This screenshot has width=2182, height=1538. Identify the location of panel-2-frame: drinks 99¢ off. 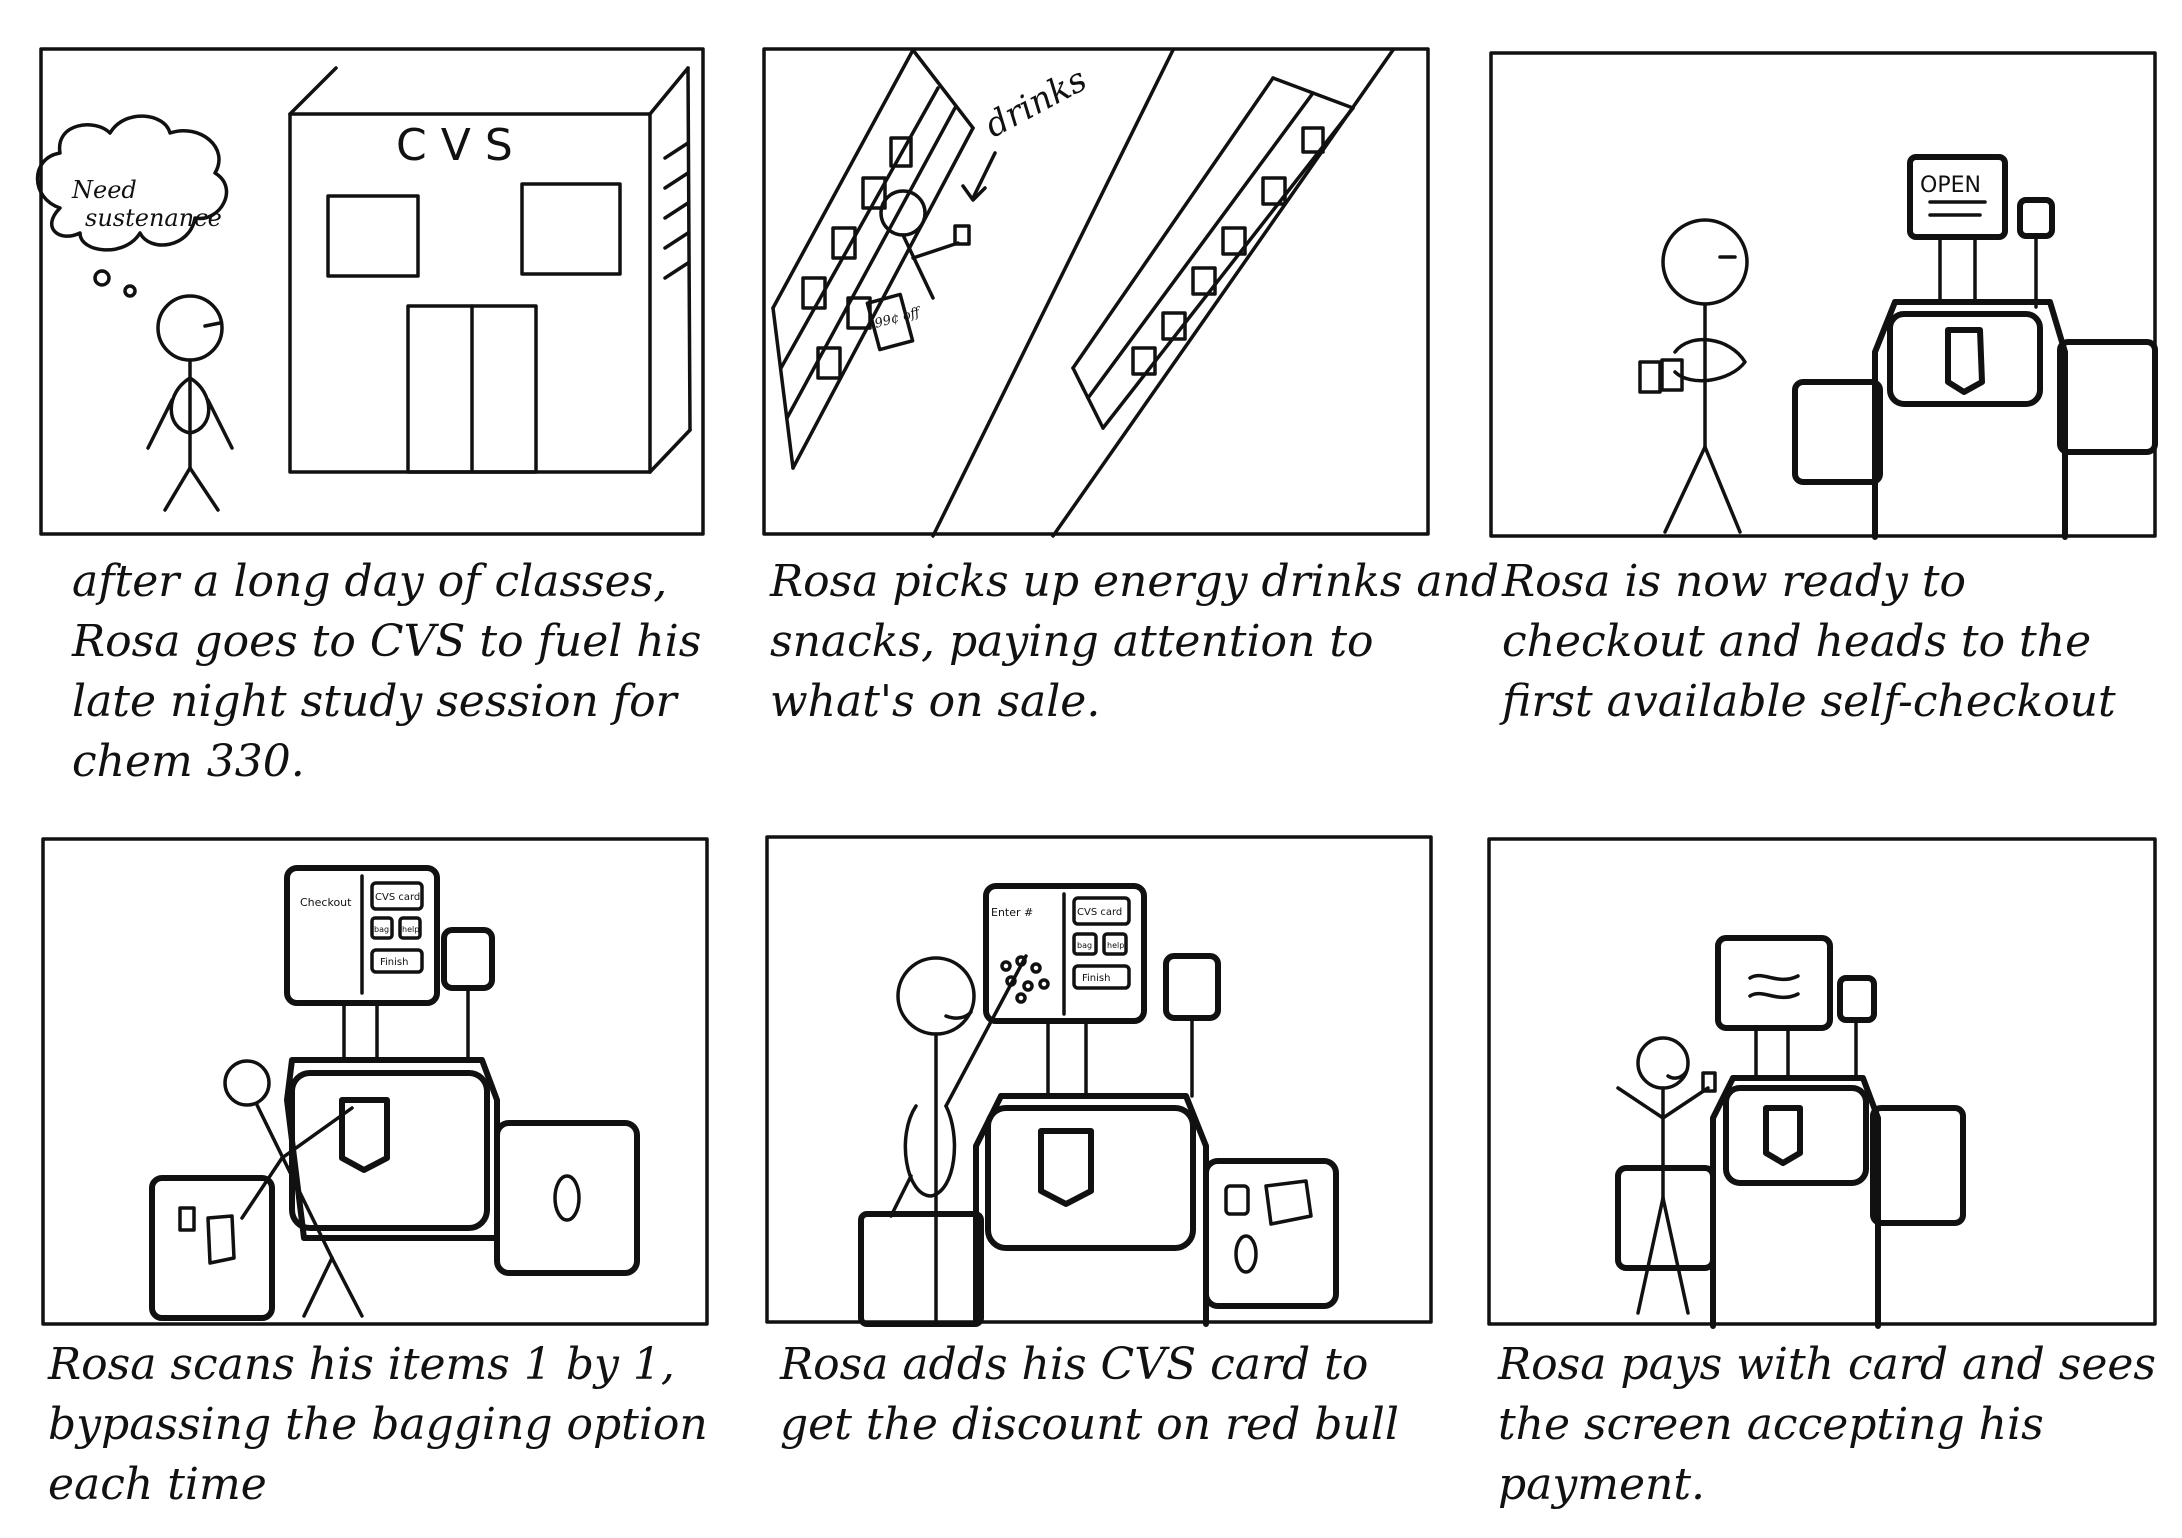
(1096, 292).